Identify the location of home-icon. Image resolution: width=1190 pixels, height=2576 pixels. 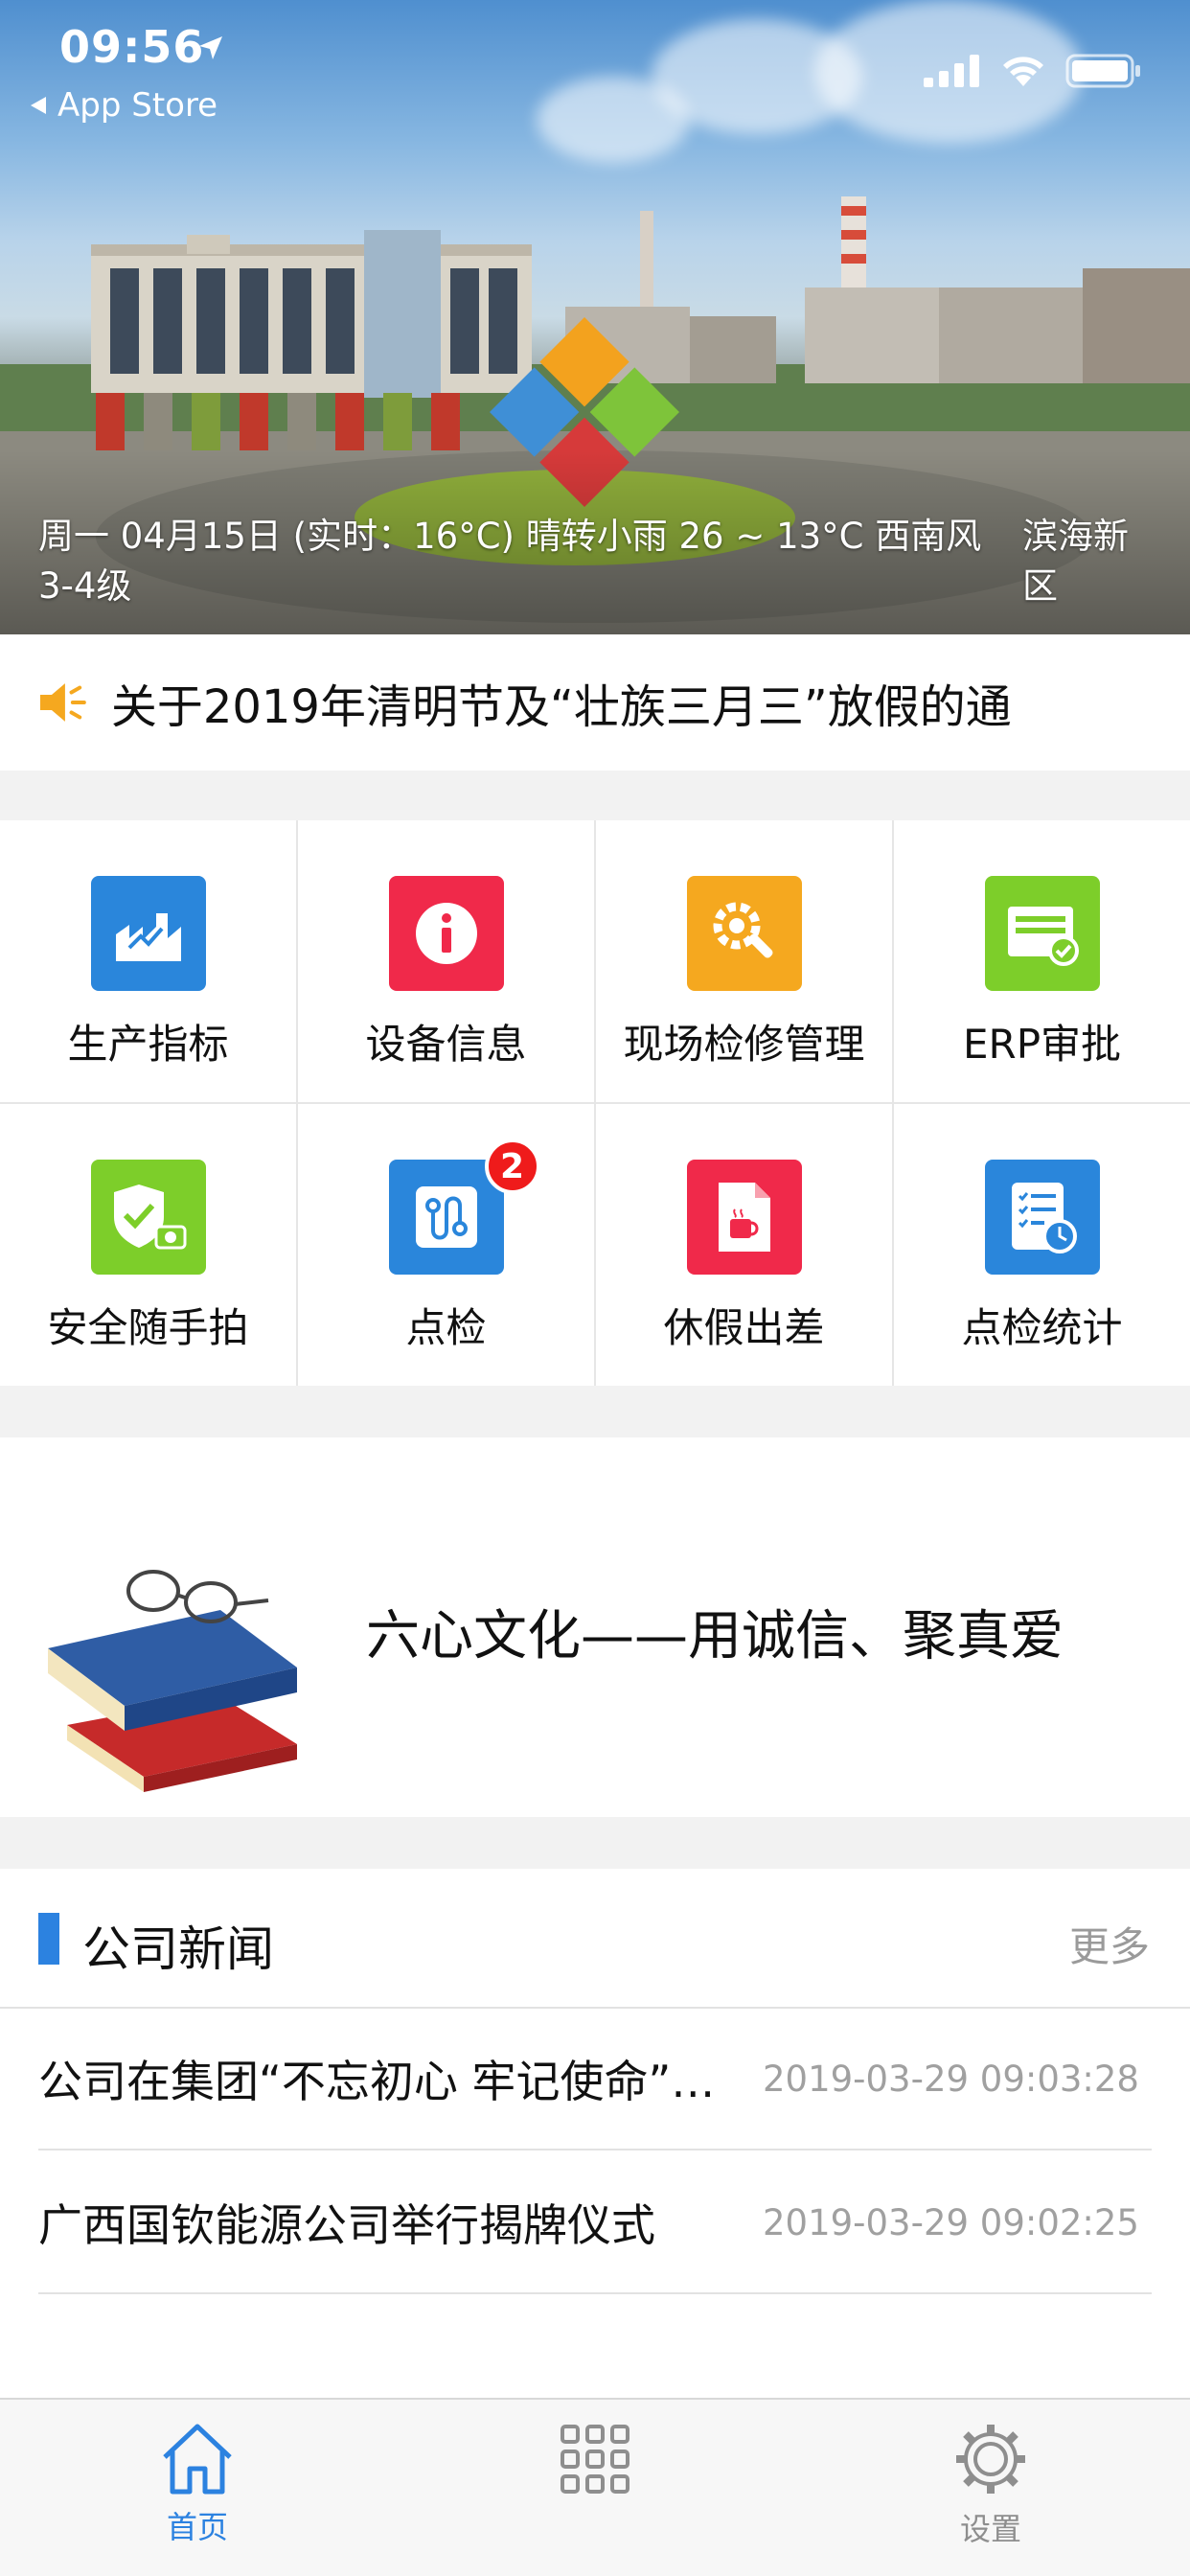
(198, 2459).